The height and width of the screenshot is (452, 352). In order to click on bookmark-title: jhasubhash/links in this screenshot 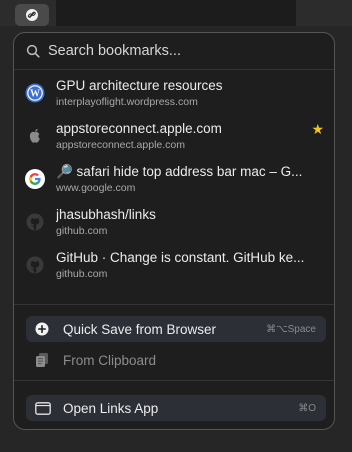, I will do `click(106, 214)`.